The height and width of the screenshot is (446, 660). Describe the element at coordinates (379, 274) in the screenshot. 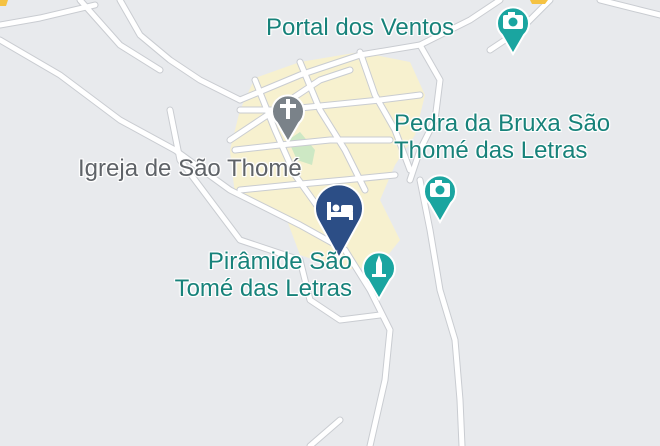

I see `monument-icon` at that location.